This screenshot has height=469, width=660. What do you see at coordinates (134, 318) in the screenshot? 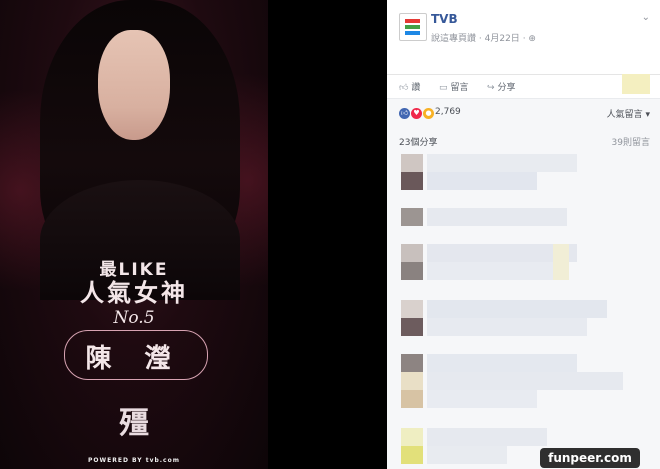
I see `poster-rank: No.5` at bounding box center [134, 318].